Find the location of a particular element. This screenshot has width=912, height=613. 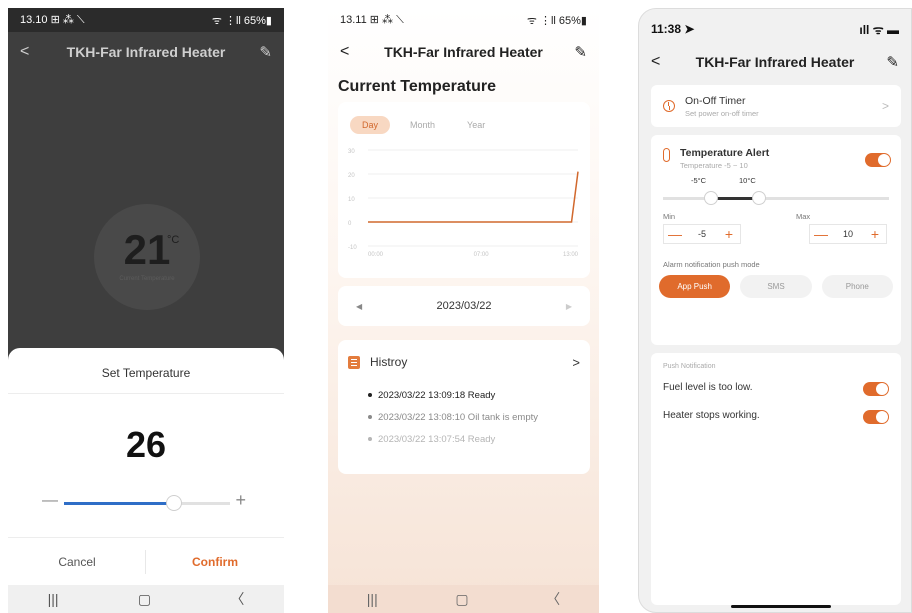

on-off-timer-row: On-Off Timer Set power on-off timer > is located at coordinates (776, 106).